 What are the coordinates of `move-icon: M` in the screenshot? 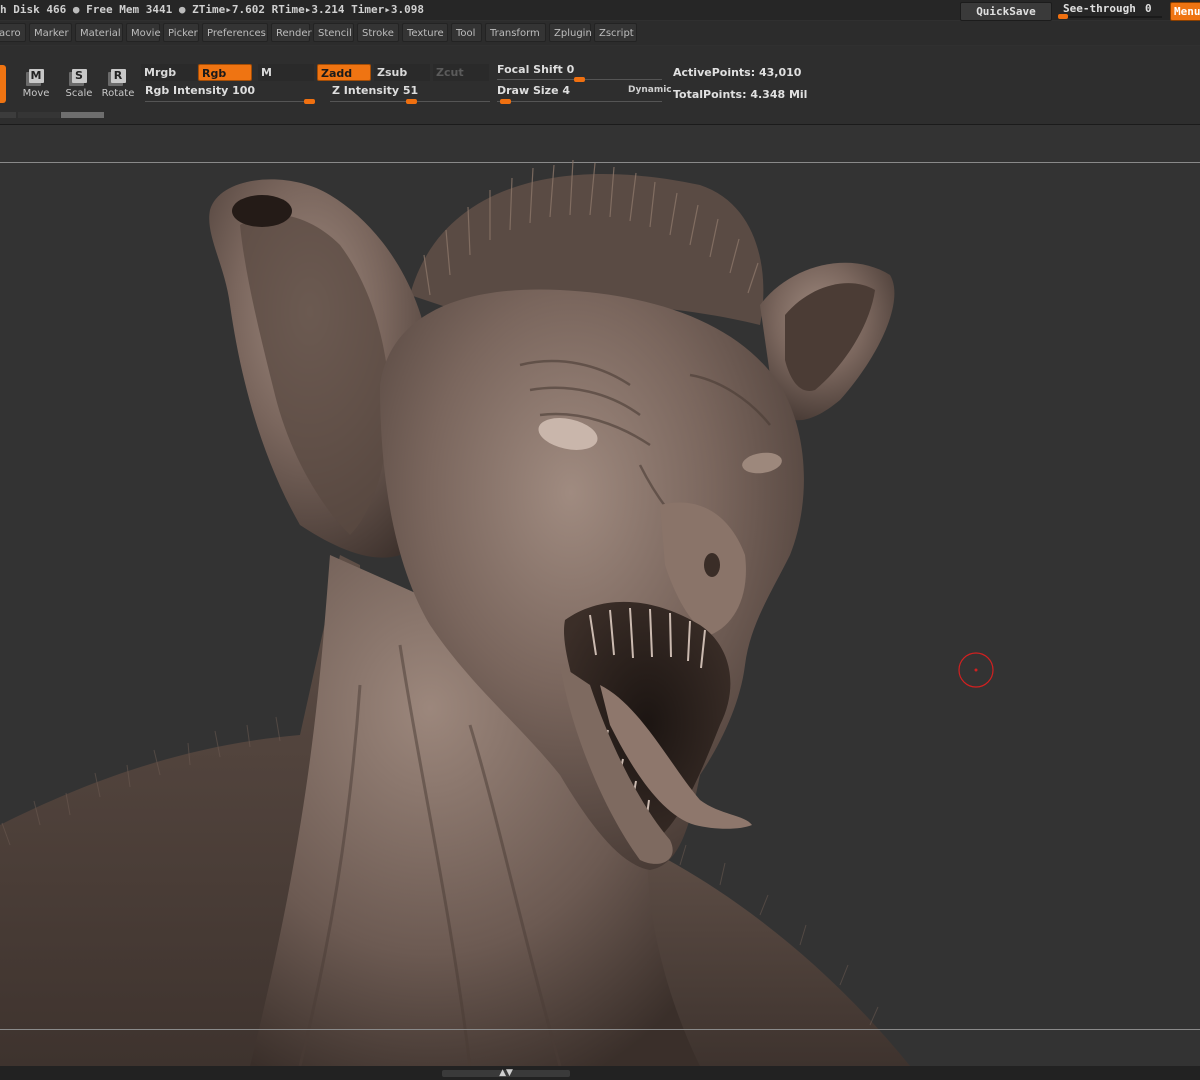 It's located at (36, 76).